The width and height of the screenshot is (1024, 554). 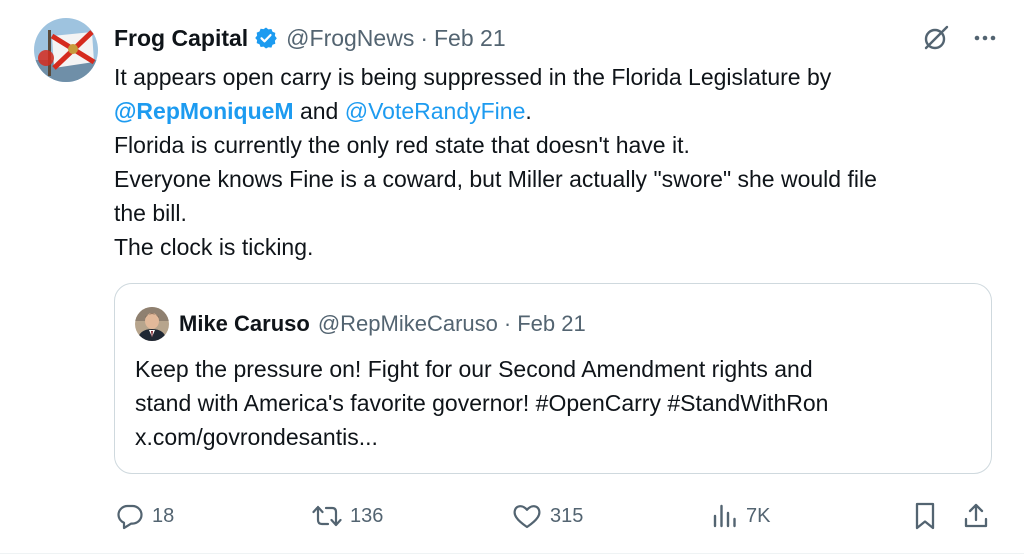 I want to click on tweet-text-line: The clock is ticking., so click(x=214, y=247).